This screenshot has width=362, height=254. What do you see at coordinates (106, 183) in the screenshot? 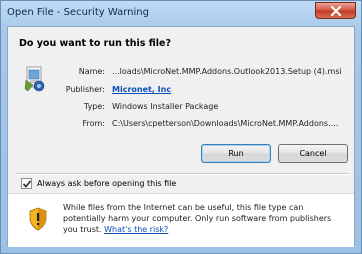
I see `always-ask-label: Always ask before opening this file` at bounding box center [106, 183].